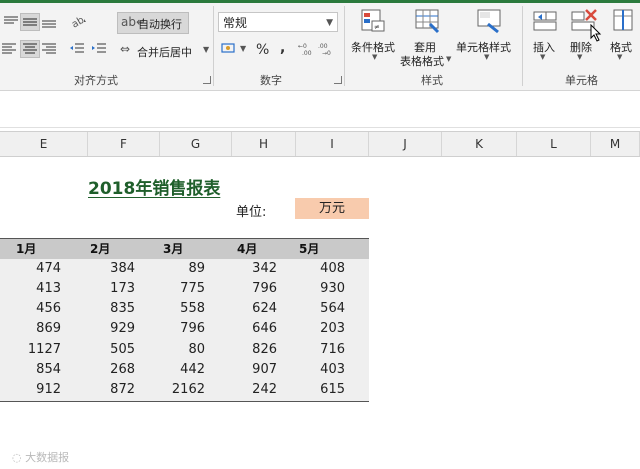 The image size is (640, 469). Describe the element at coordinates (41, 457) in the screenshot. I see `watermark: ◌ 大数据报` at that location.